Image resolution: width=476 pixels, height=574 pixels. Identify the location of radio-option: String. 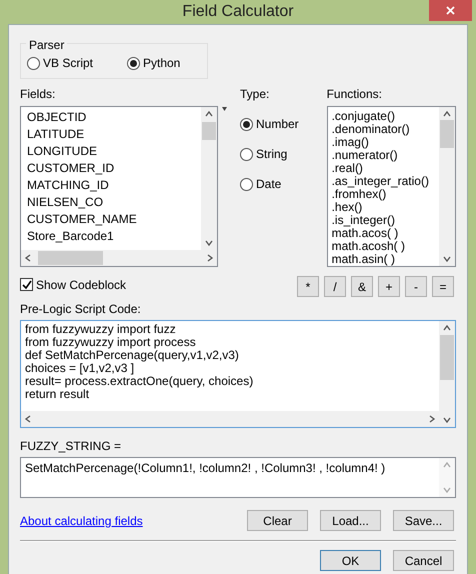
(283, 154).